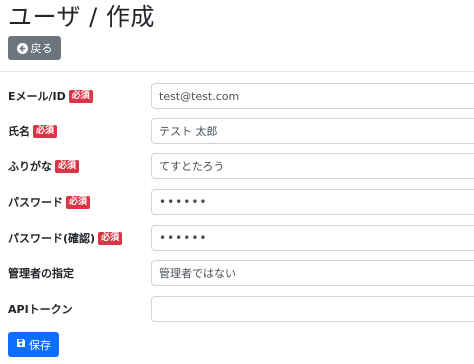  I want to click on arrow-left-circle-icon, so click(22, 48).